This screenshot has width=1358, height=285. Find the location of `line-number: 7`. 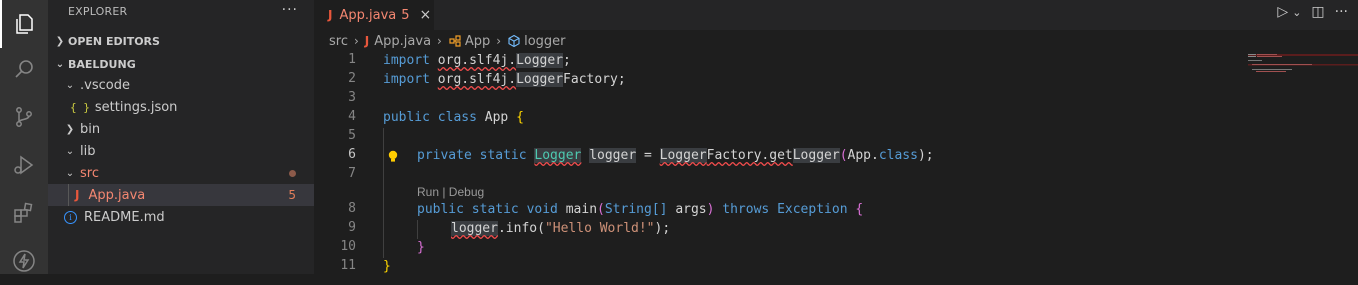

line-number: 7 is located at coordinates (352, 173).